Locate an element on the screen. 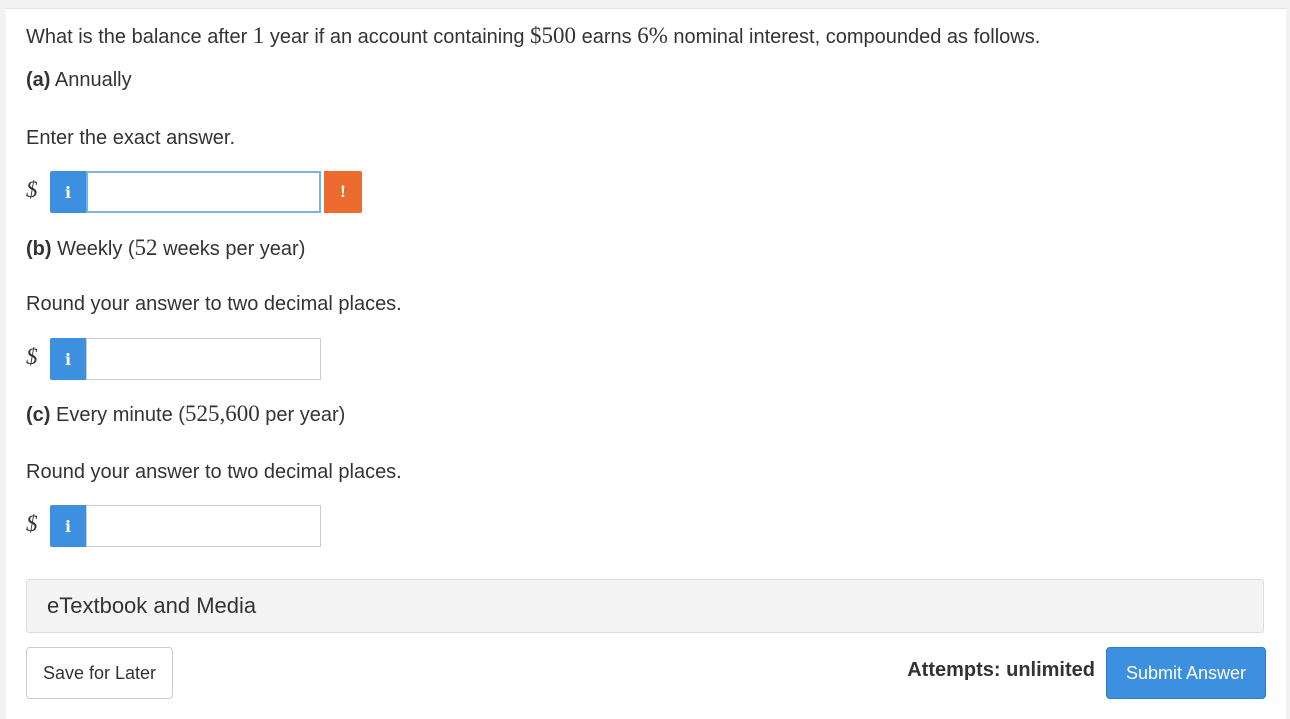 The width and height of the screenshot is (1290, 719). submit-answer-button: Submit Answer is located at coordinates (1186, 673).